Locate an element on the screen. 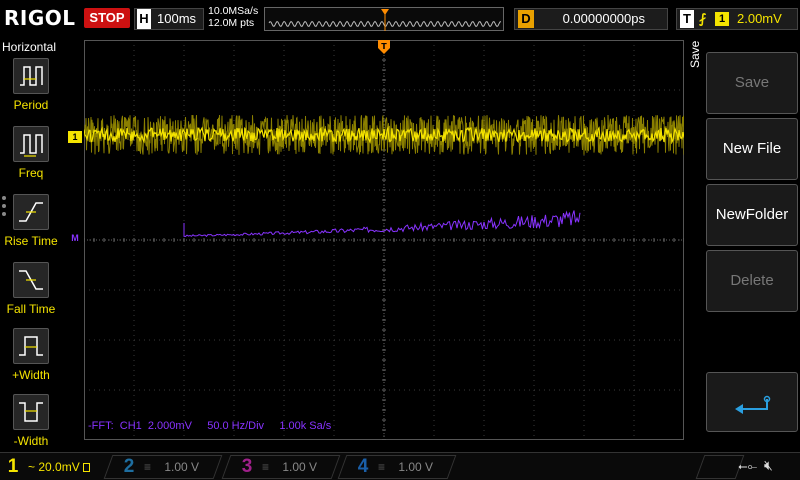 The height and width of the screenshot is (480, 800). ch3-status: 3 ≡ 1.00 V is located at coordinates (291, 467).